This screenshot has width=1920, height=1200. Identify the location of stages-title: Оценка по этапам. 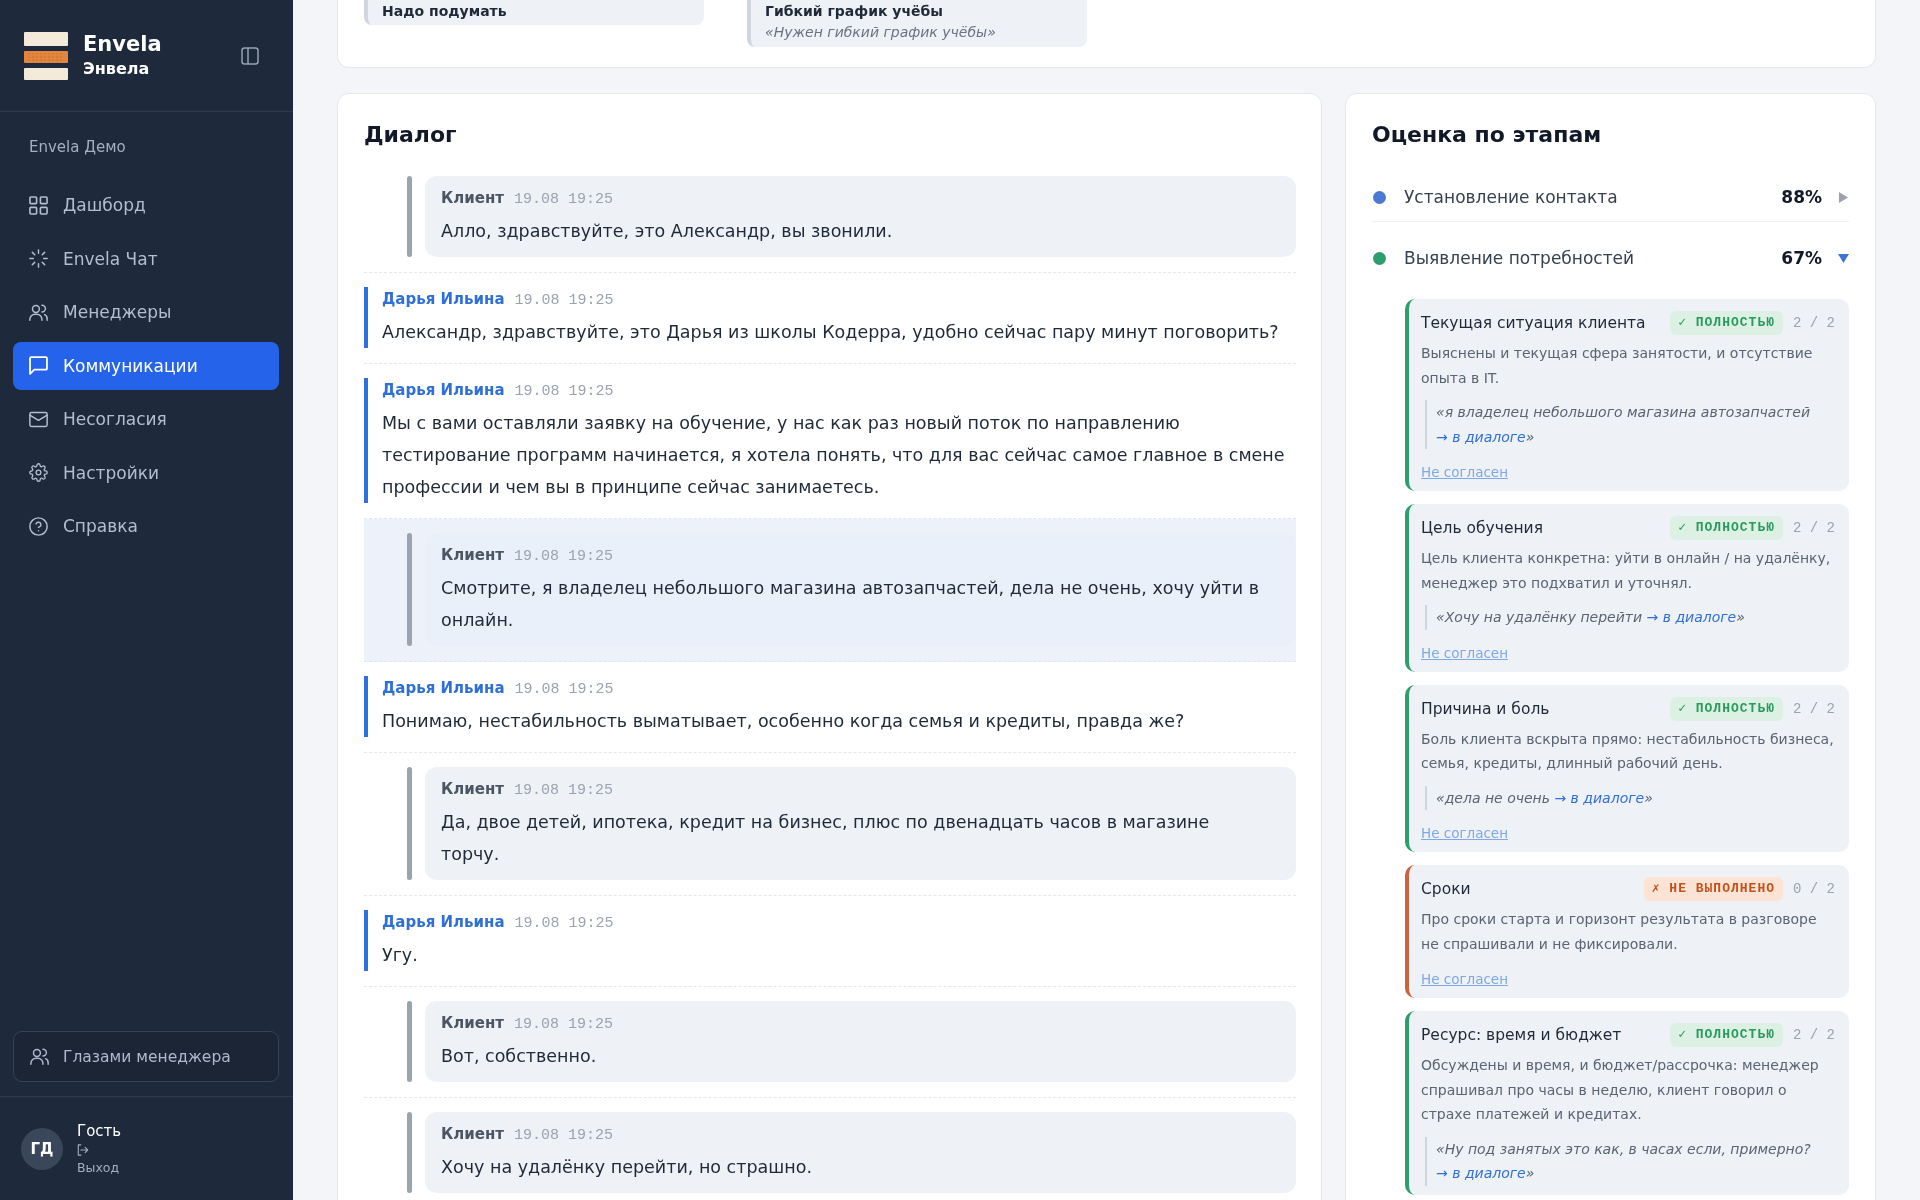
(1487, 135).